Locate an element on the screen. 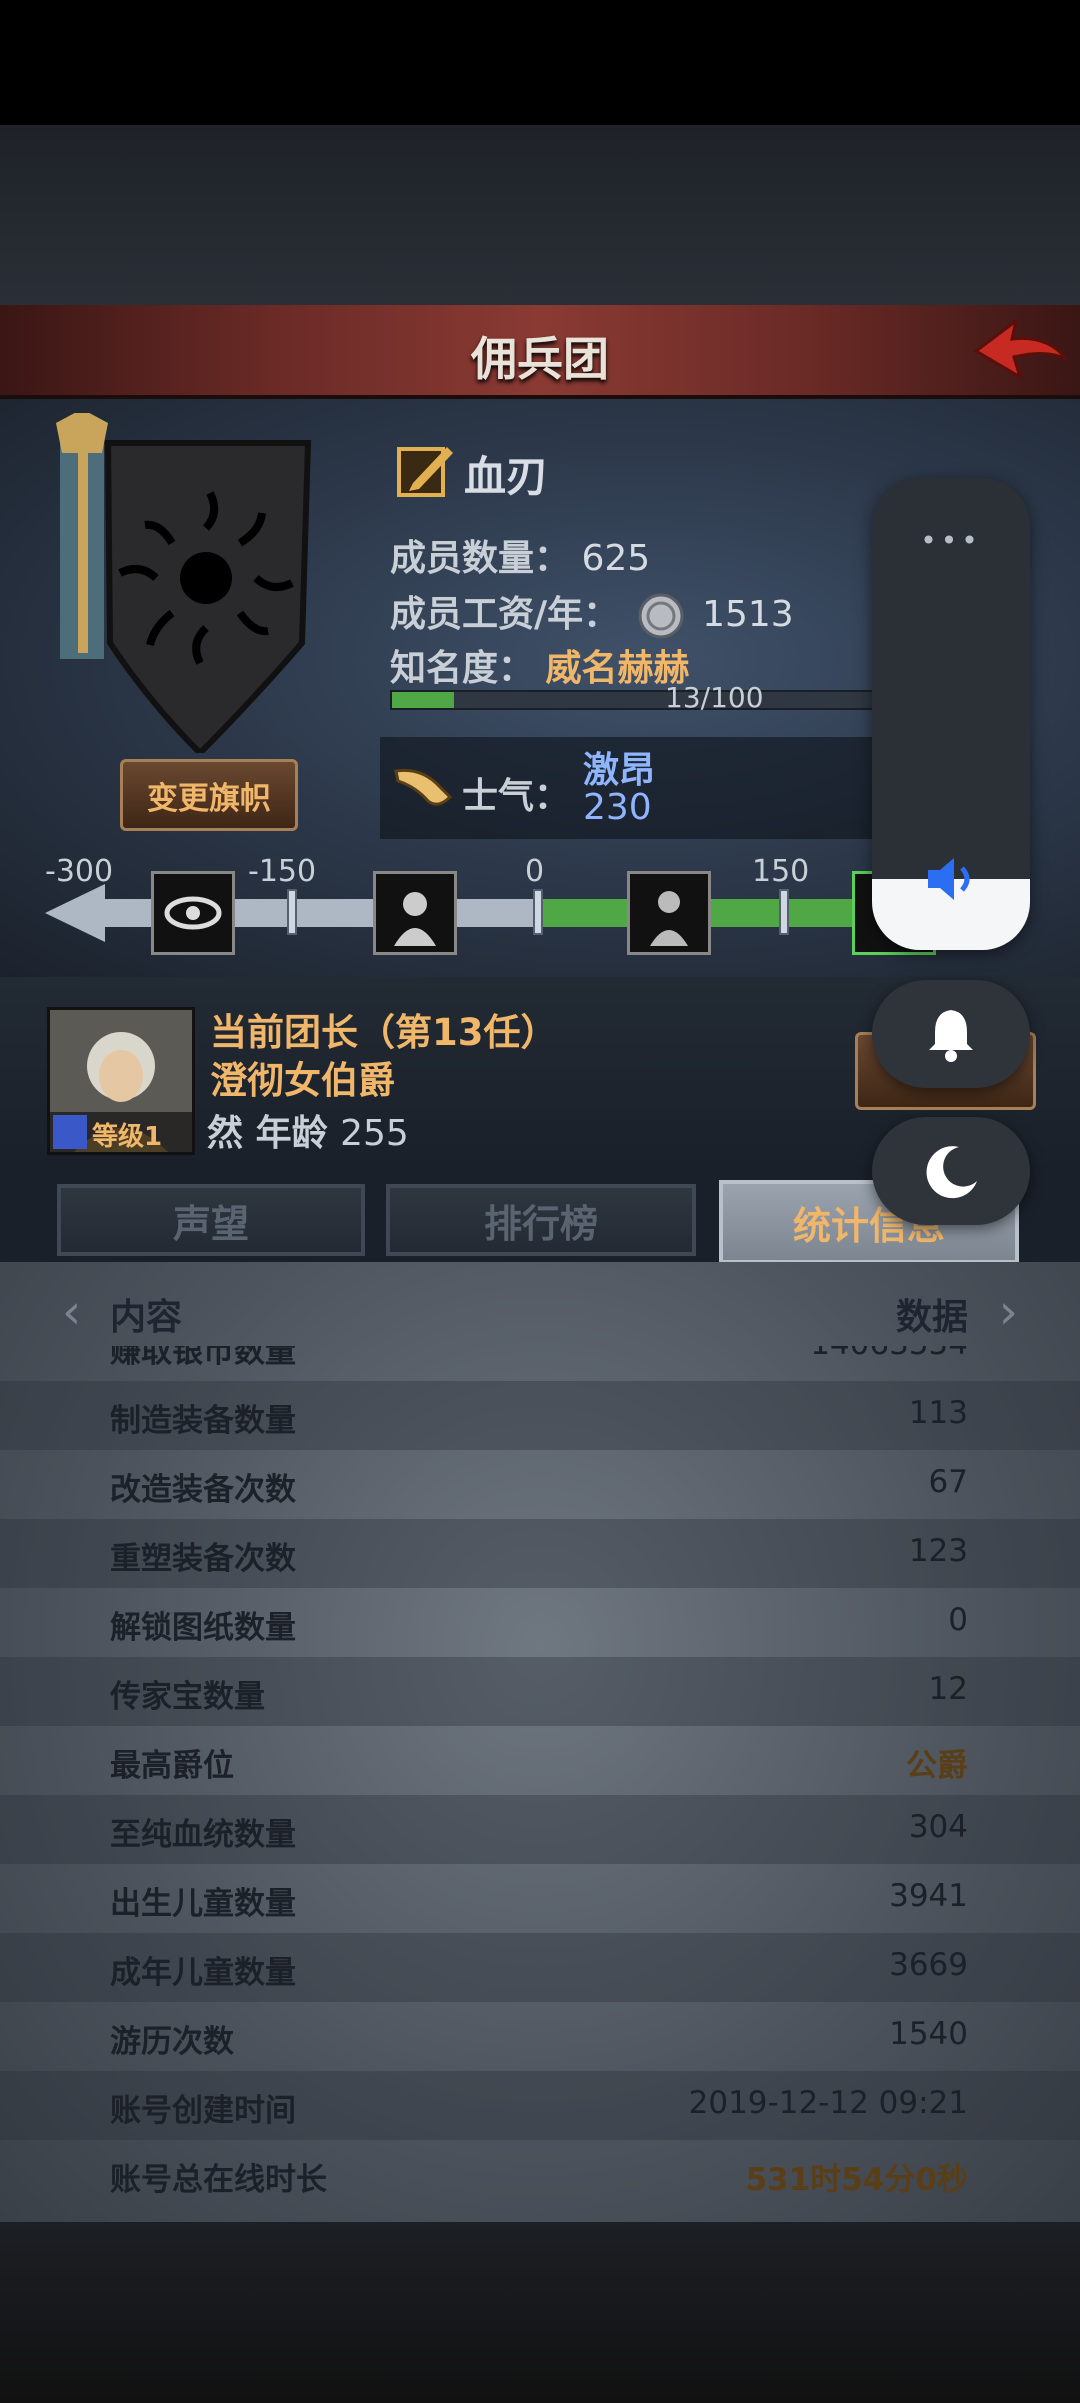 The image size is (1080, 2403). level-badge: 等级1 is located at coordinates (121, 1132).